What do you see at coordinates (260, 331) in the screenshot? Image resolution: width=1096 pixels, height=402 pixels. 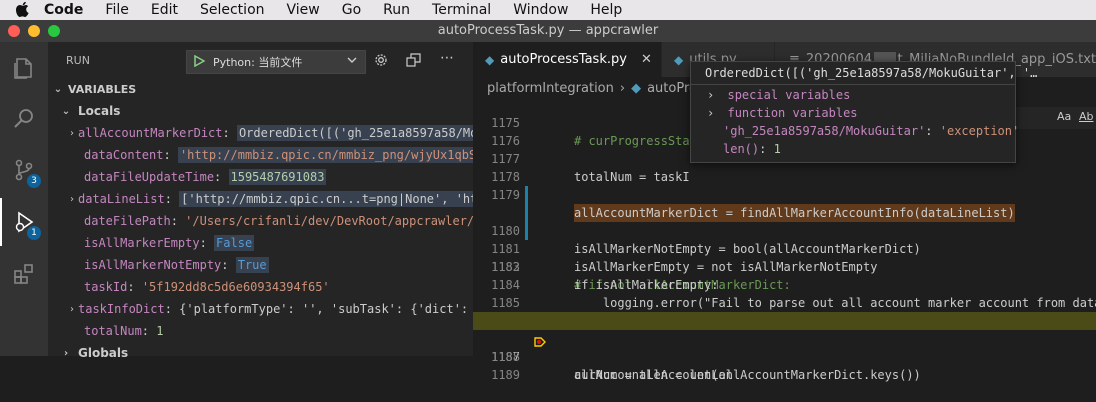 I see `variable-row: totalNum: 1` at bounding box center [260, 331].